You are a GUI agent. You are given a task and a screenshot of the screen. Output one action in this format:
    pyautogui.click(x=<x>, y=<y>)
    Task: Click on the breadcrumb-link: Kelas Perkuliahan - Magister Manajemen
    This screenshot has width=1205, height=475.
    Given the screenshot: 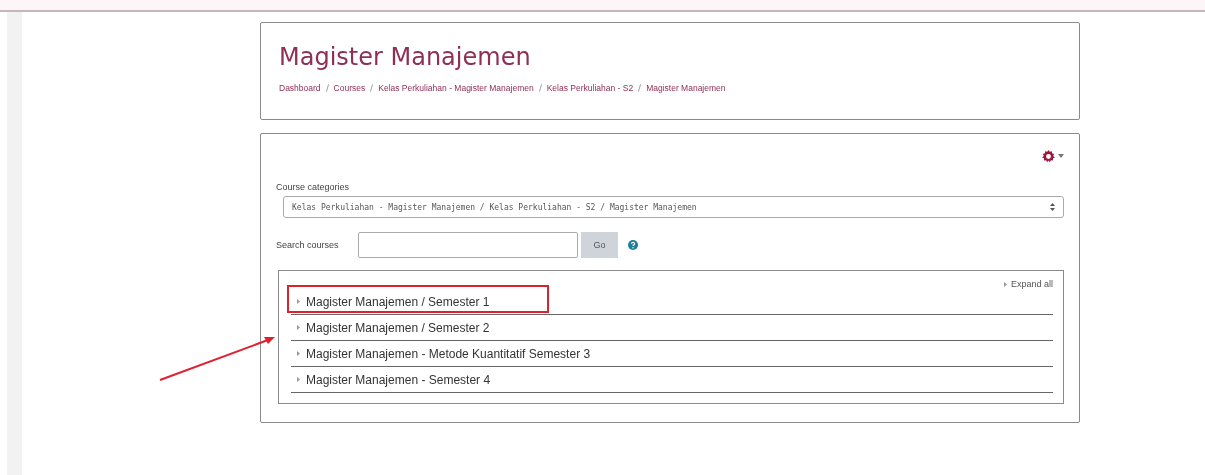 What is the action you would take?
    pyautogui.click(x=456, y=88)
    